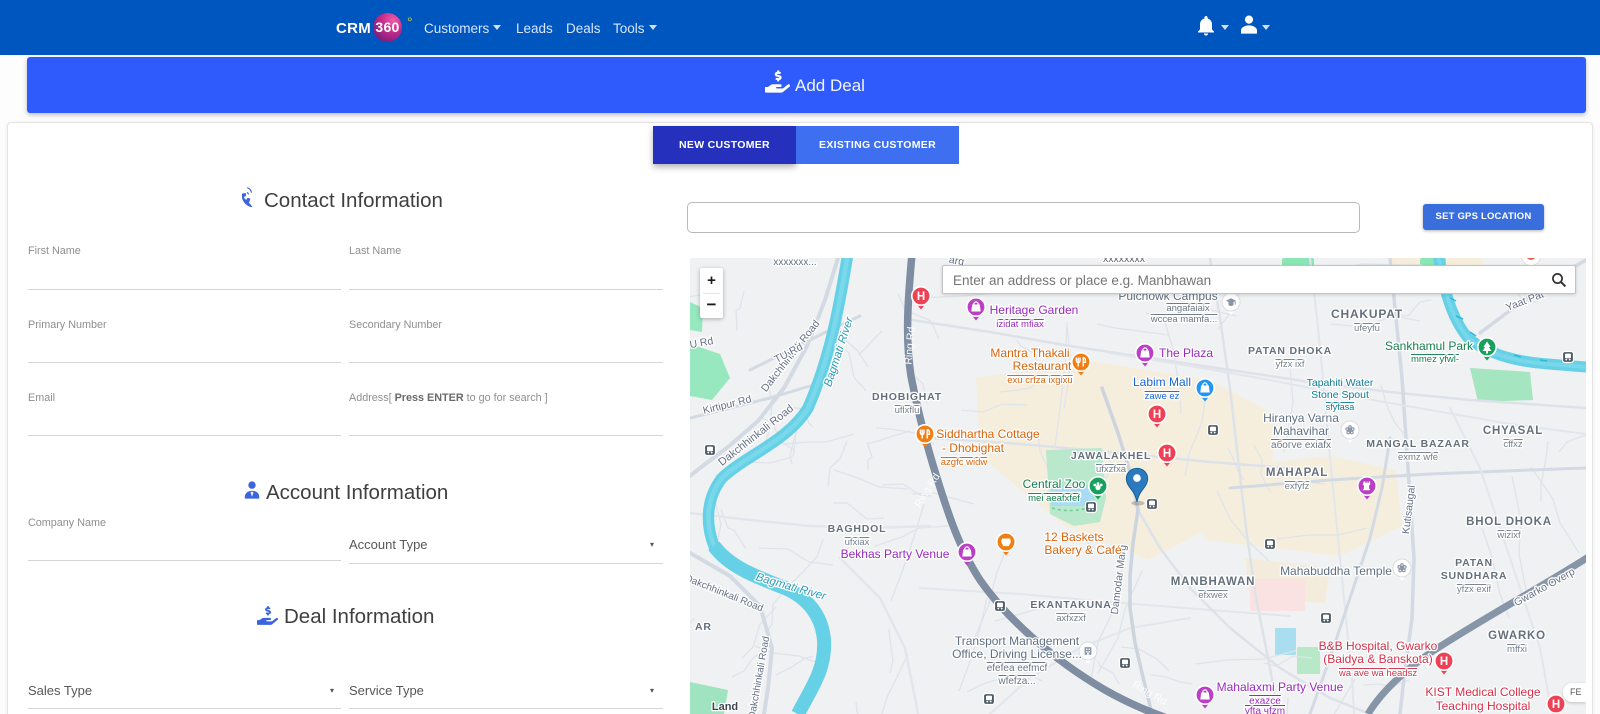  Describe the element at coordinates (895, 554) in the screenshot. I see `svg-text: Bekhas Party Venue` at that location.